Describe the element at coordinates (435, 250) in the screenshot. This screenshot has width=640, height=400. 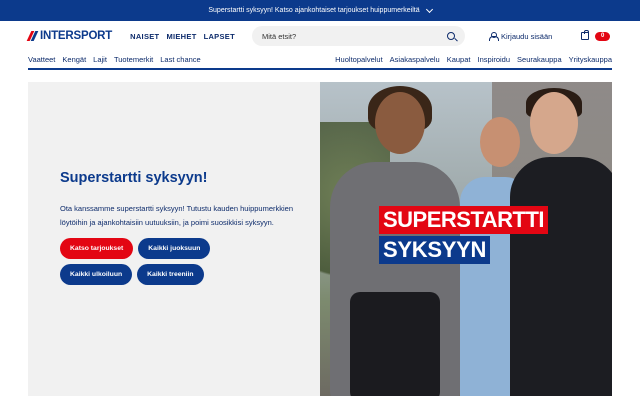
I see `stamp-line-2: SYKSYYN` at that location.